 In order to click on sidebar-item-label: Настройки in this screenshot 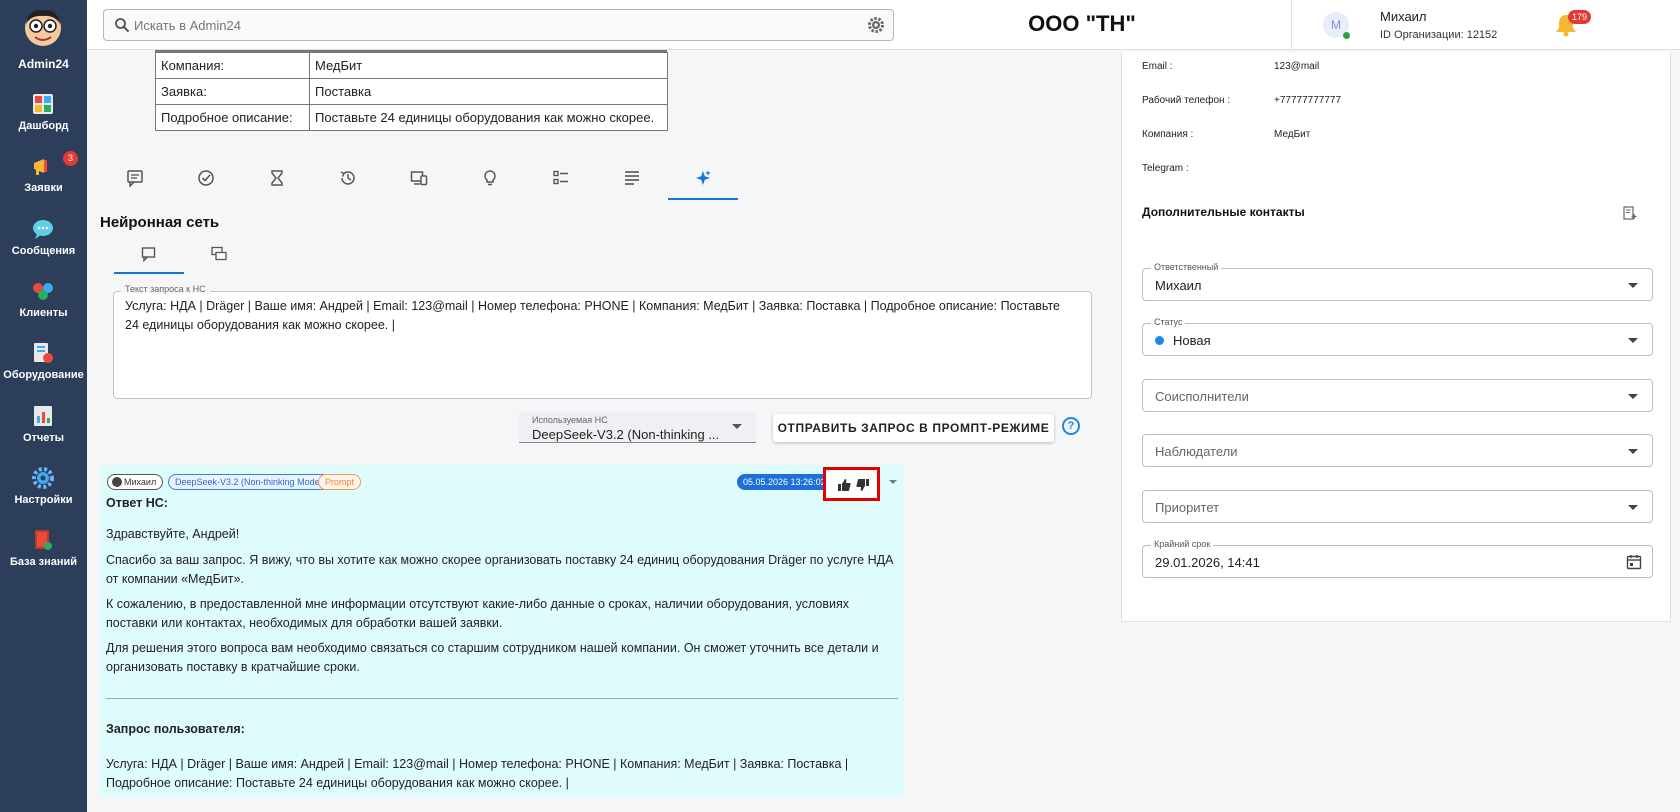, I will do `click(43, 500)`.